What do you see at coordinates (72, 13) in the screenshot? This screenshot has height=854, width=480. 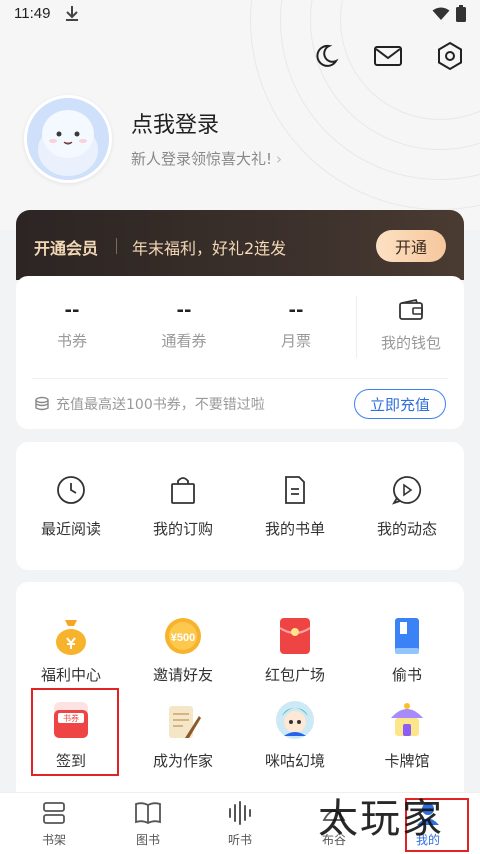 I see `download-icon` at bounding box center [72, 13].